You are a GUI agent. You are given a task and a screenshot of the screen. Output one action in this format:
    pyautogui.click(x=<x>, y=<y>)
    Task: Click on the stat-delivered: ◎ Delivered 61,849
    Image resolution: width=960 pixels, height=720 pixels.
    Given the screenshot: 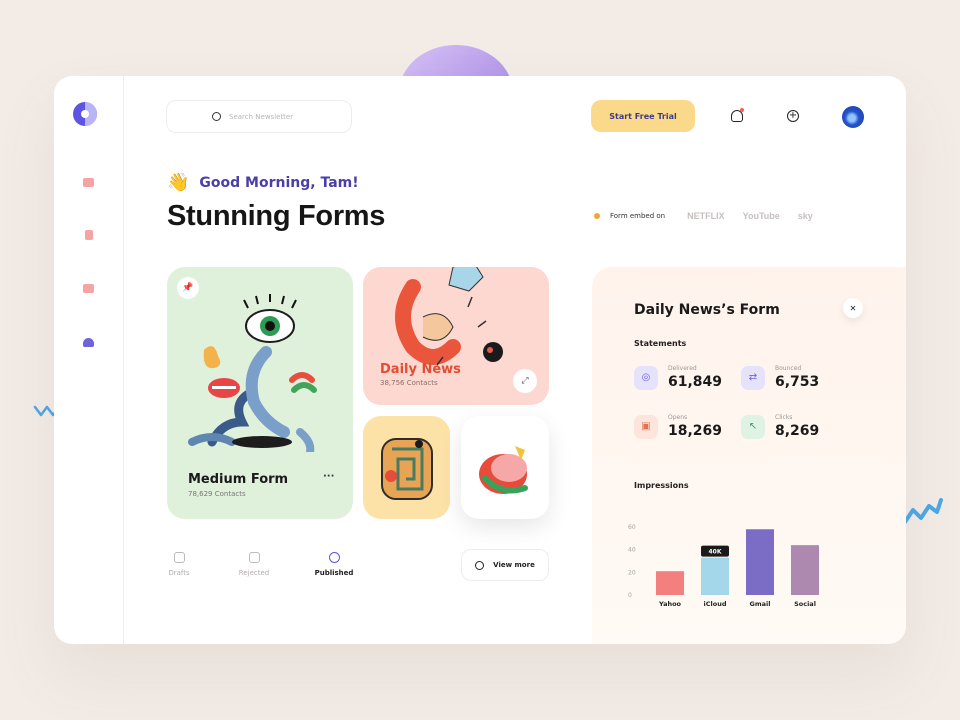 What is the action you would take?
    pyautogui.click(x=678, y=377)
    